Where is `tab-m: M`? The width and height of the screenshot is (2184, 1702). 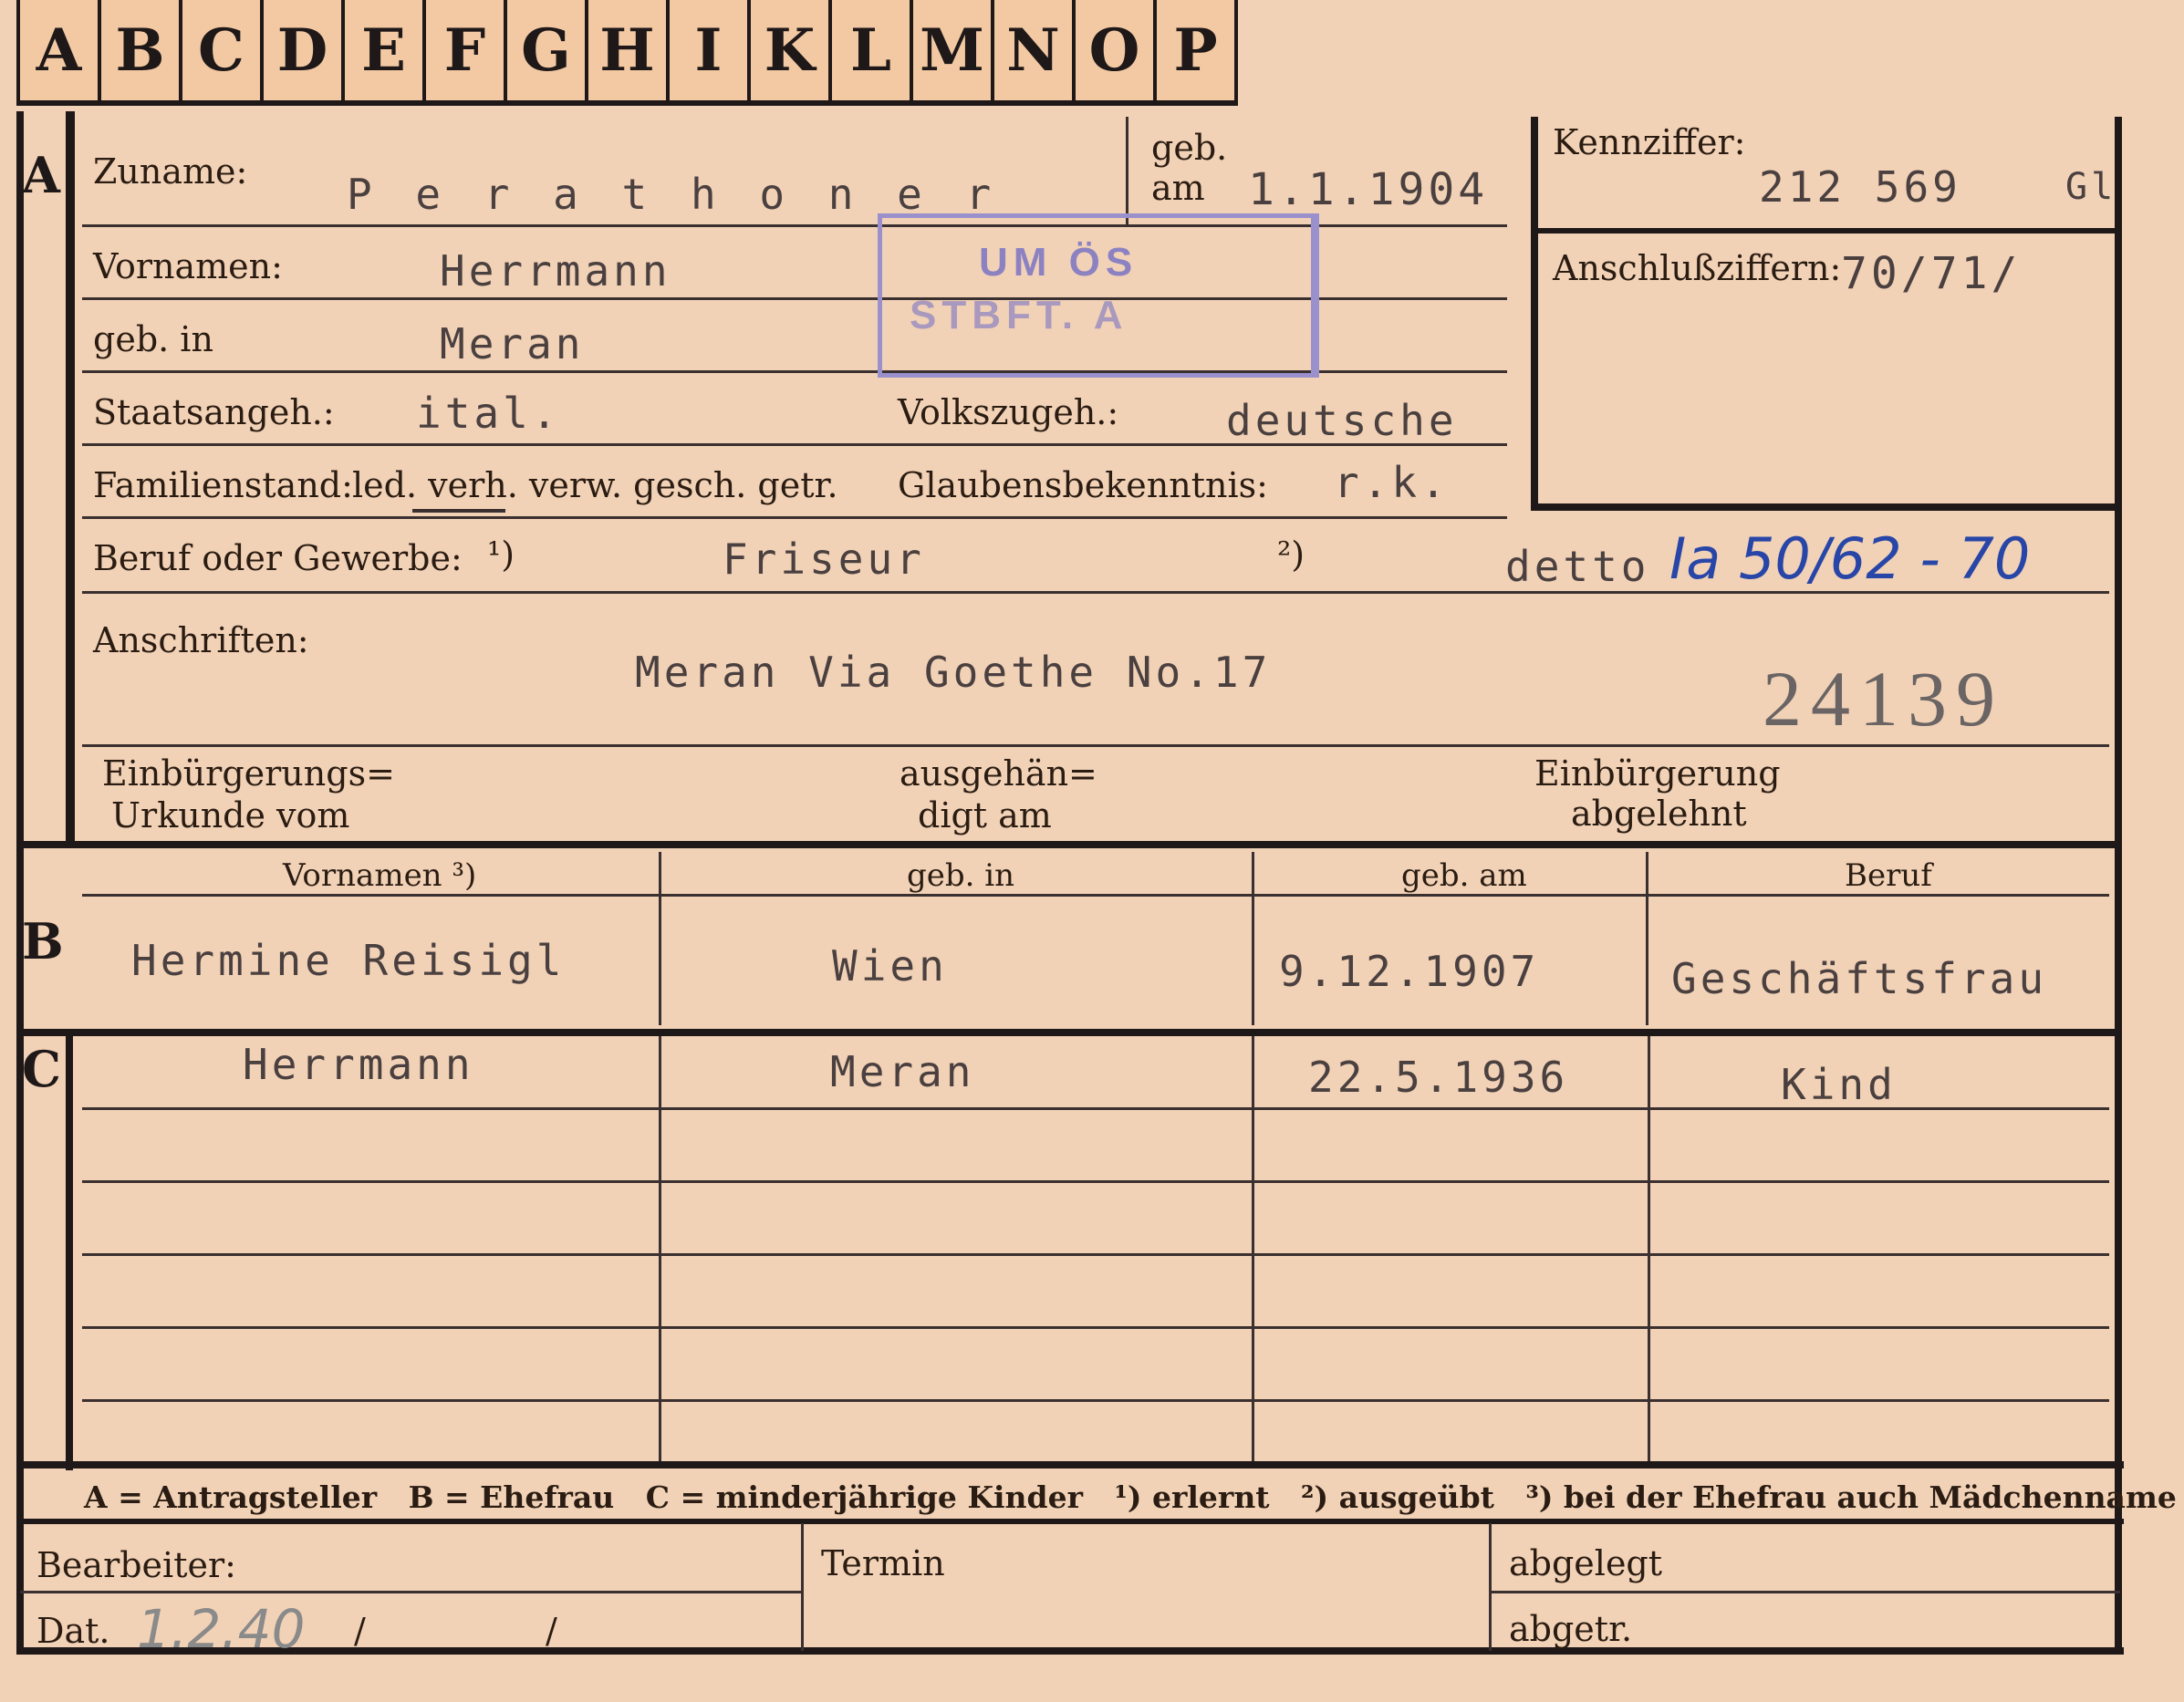
tab-m: M is located at coordinates (951, 53).